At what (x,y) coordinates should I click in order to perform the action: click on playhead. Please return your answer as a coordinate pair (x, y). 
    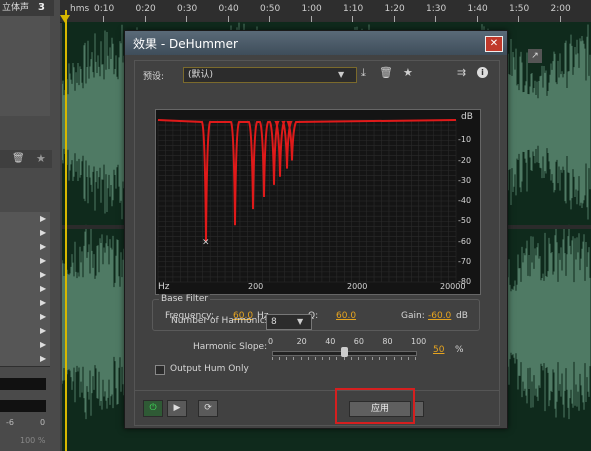
    Looking at the image, I should click on (66, 230).